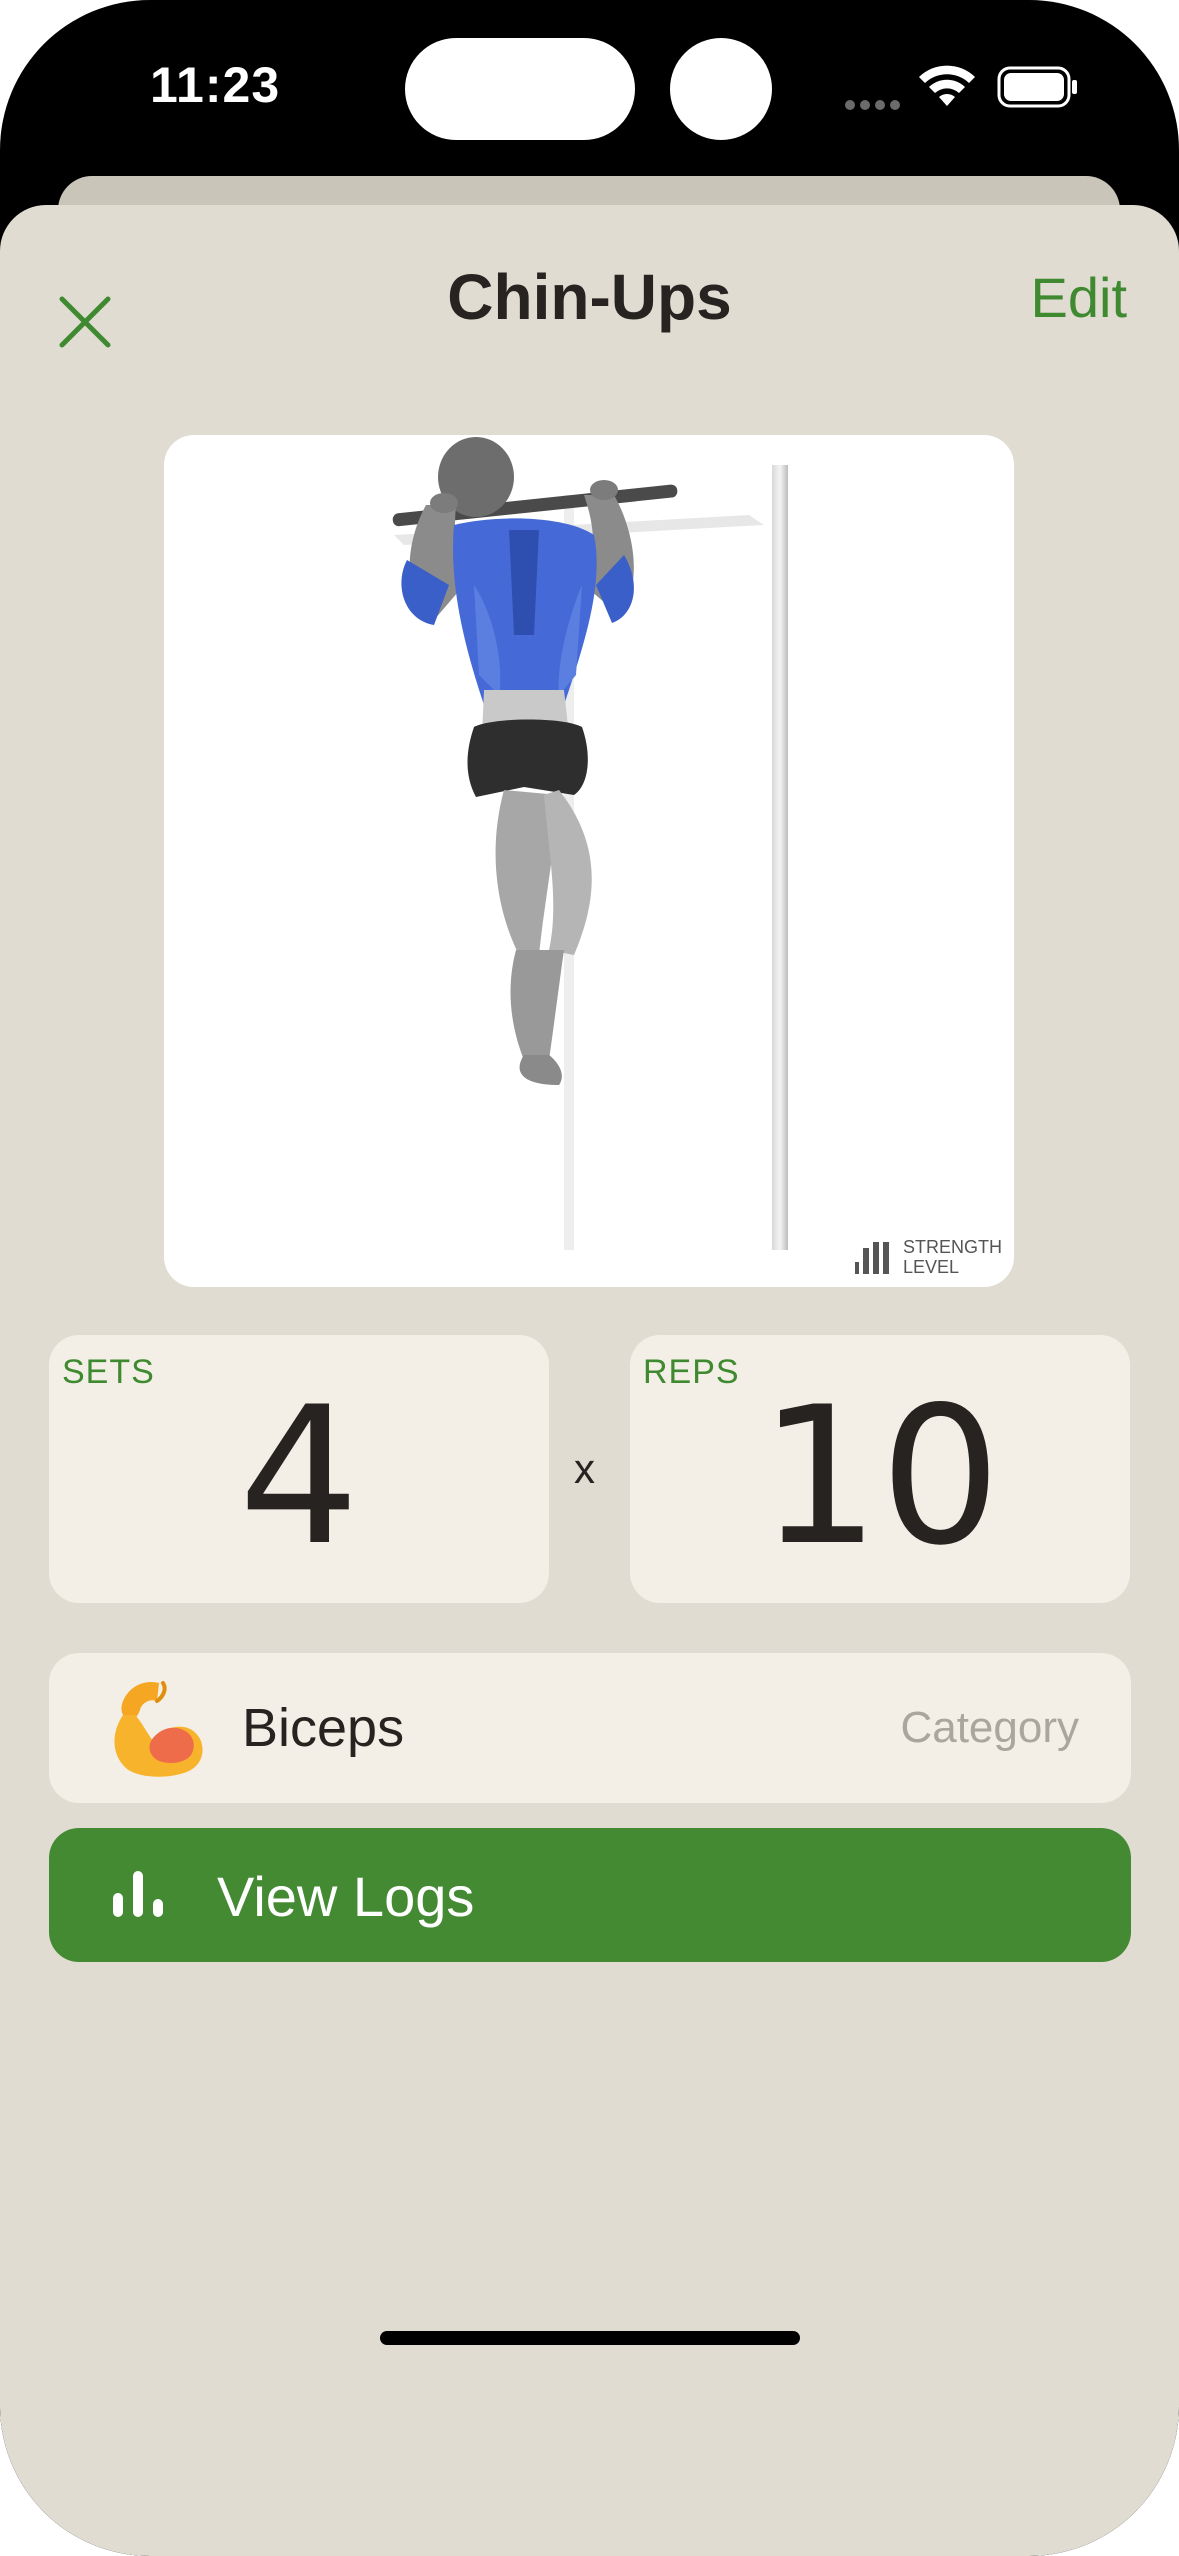  What do you see at coordinates (952, 1247) in the screenshot?
I see `watermark-line-1: STRENGTH` at bounding box center [952, 1247].